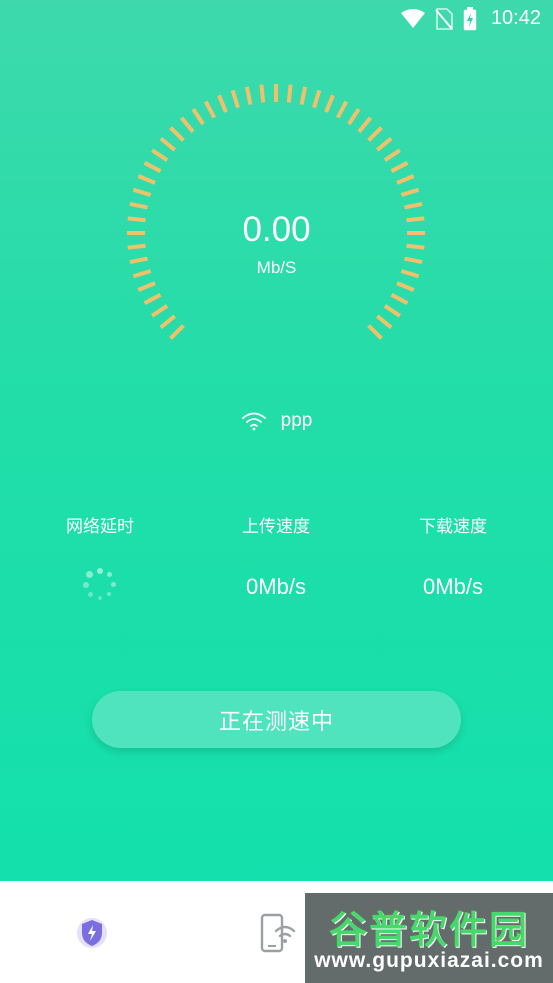 The image size is (553, 983). What do you see at coordinates (276, 267) in the screenshot?
I see `speed-unit: Mb/S` at bounding box center [276, 267].